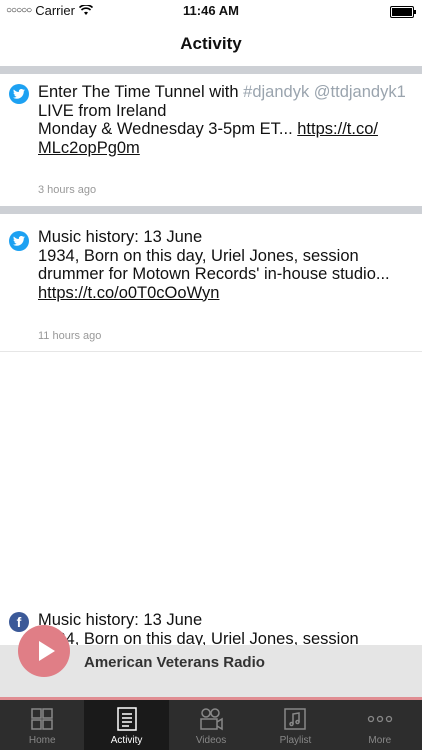 This screenshot has height=750, width=422. I want to click on tab-videos: Videos, so click(211, 725).